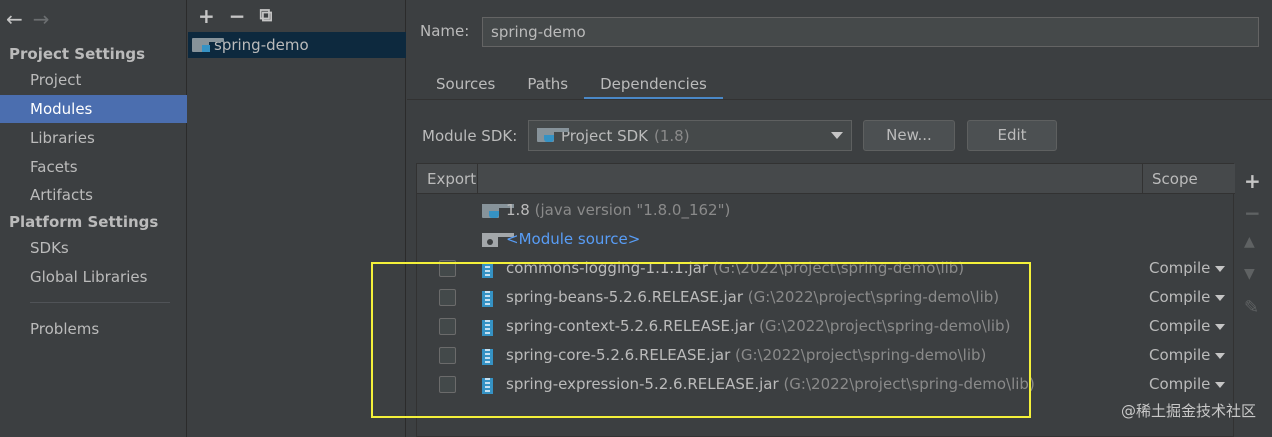 The image size is (1272, 437). Describe the element at coordinates (93, 80) in the screenshot. I see `sidebar-item-project: Project` at that location.